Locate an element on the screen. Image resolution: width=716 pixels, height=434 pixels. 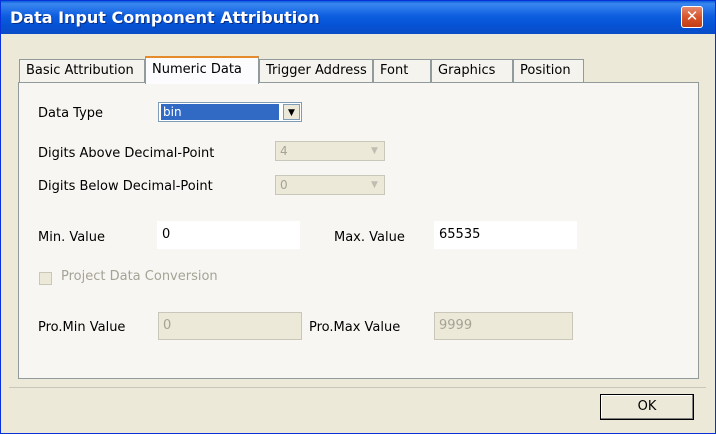
digits-below-select: 0 ▼ is located at coordinates (330, 185).